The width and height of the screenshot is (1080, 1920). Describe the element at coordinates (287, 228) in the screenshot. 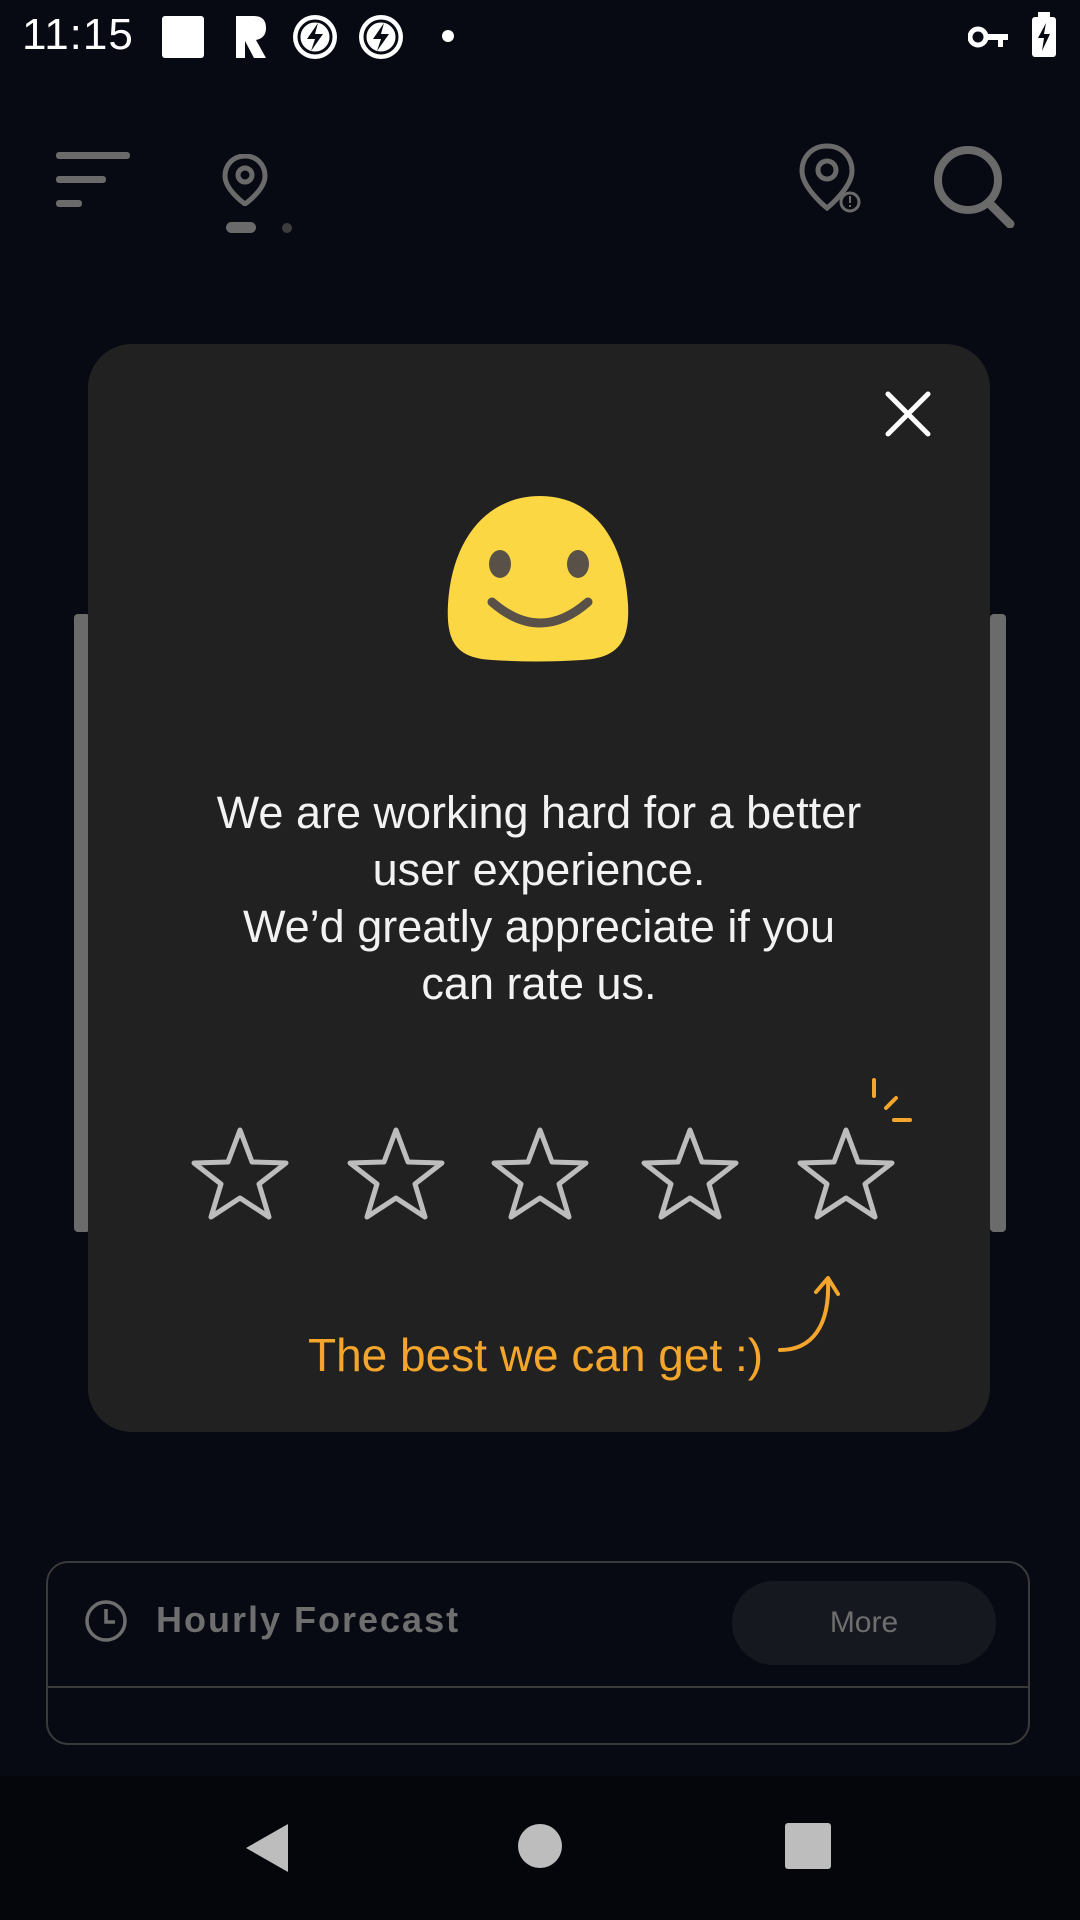

I see `pager-dot` at that location.